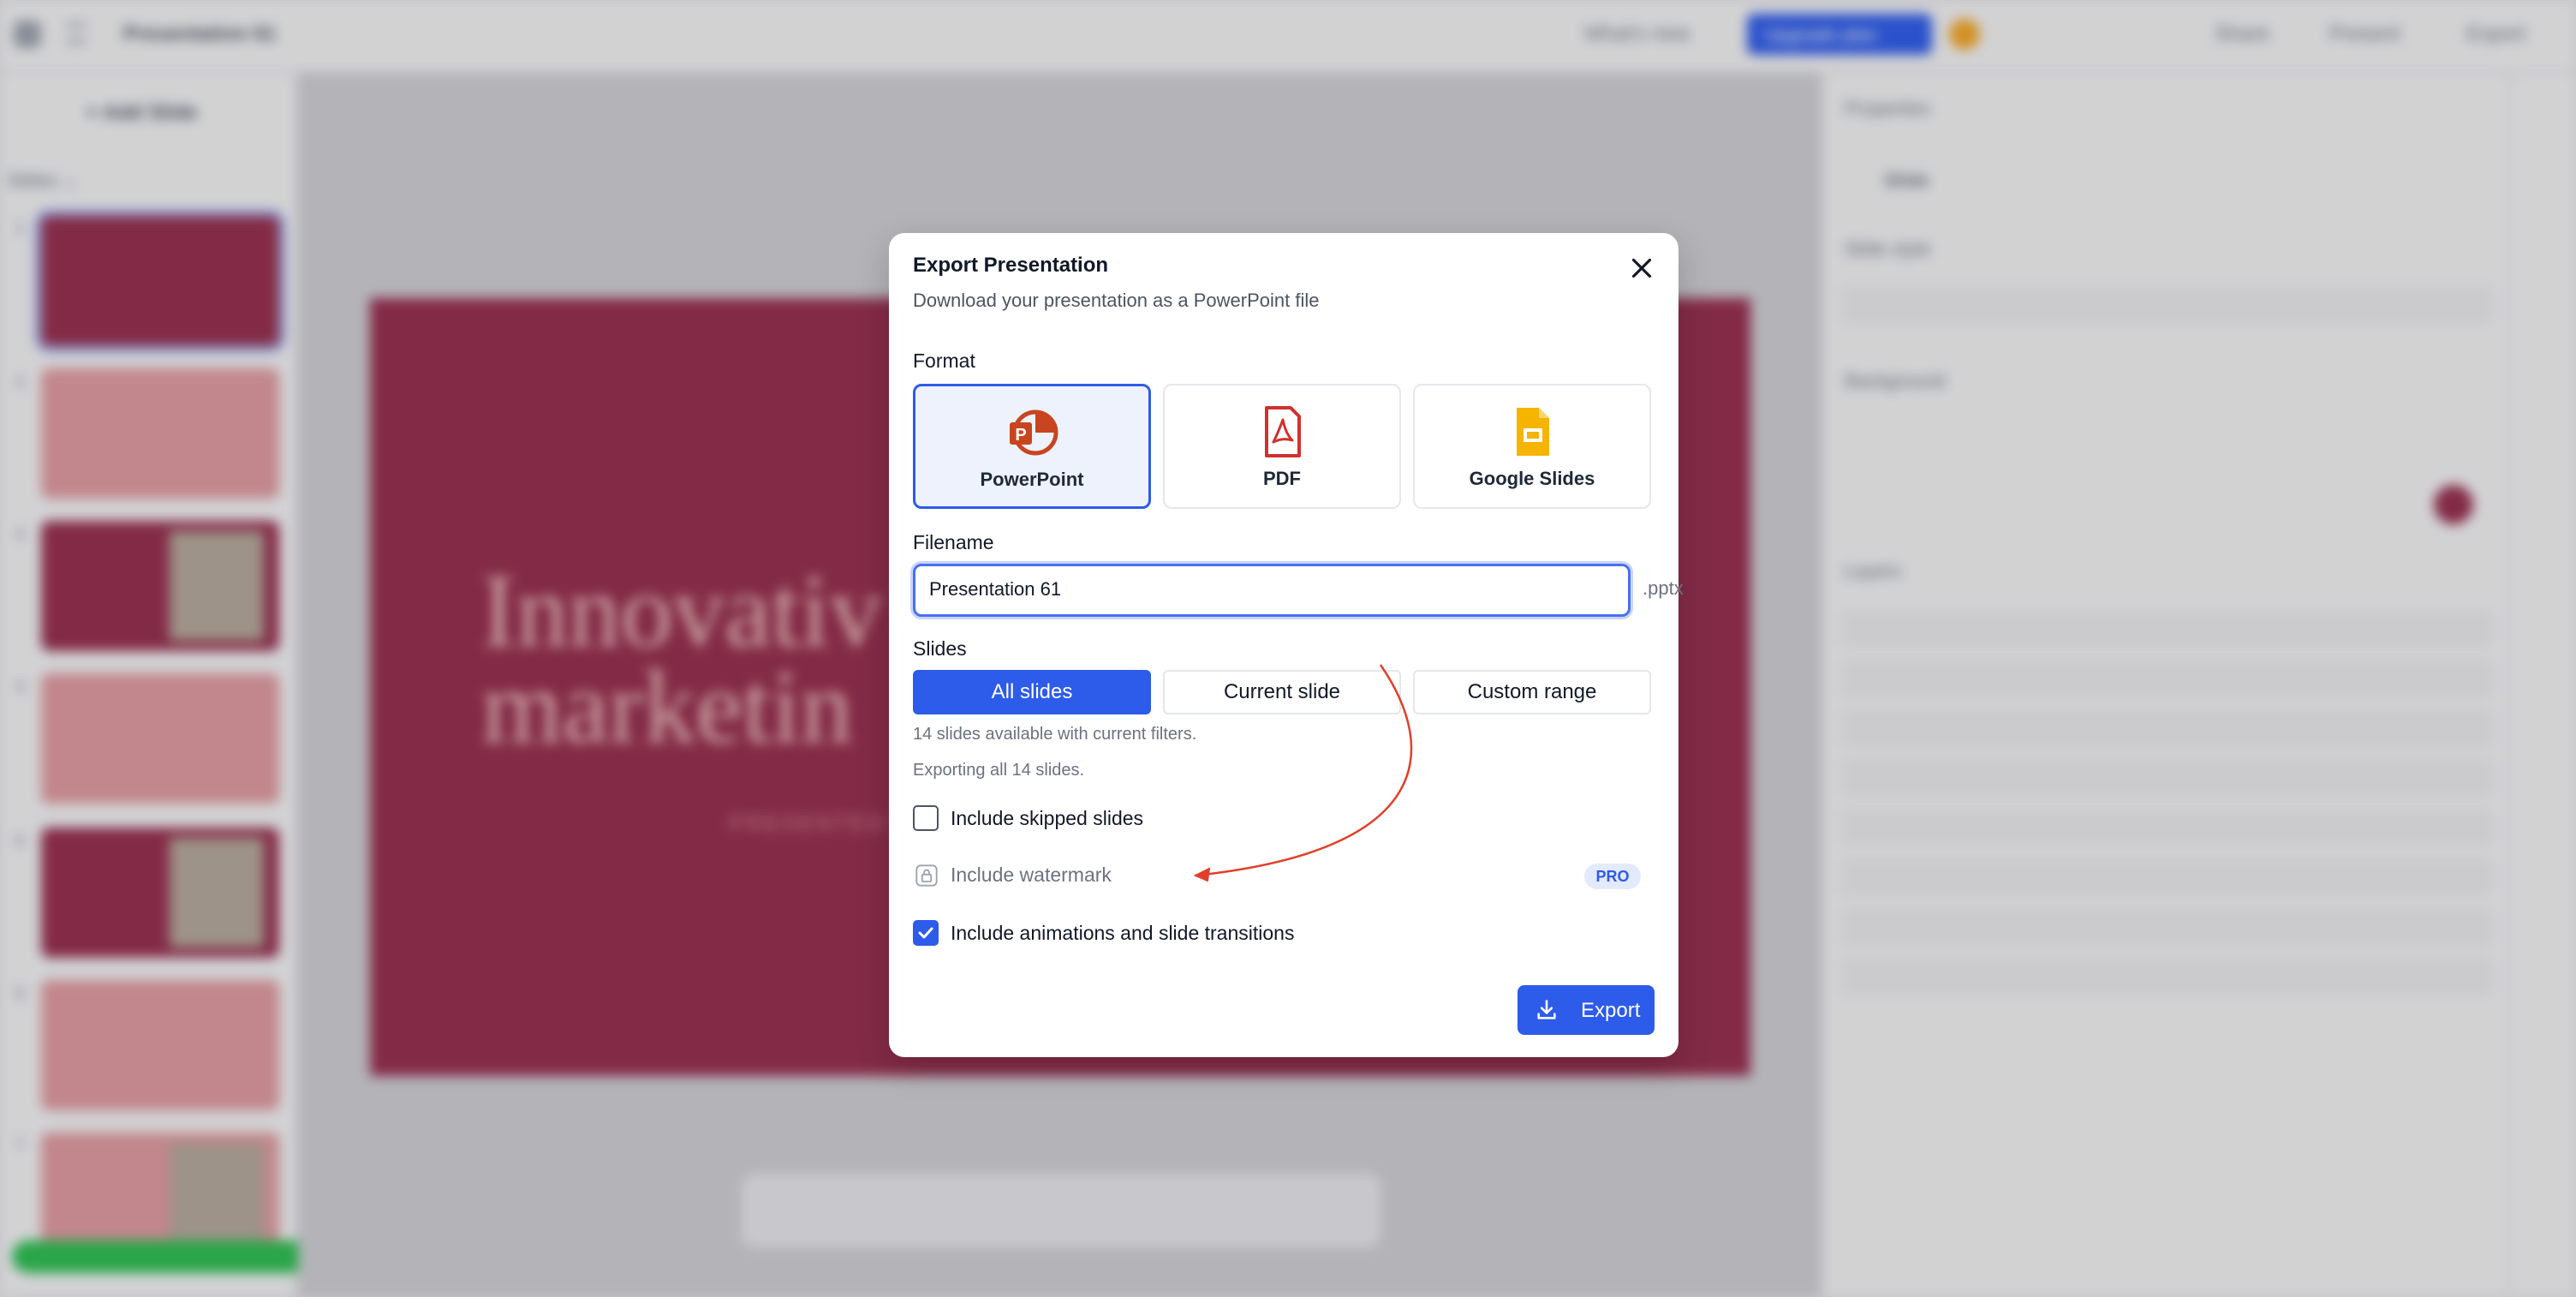 This screenshot has width=2576, height=1297. Describe the element at coordinates (1532, 692) in the screenshot. I see `option-custom-range: Custom range` at that location.